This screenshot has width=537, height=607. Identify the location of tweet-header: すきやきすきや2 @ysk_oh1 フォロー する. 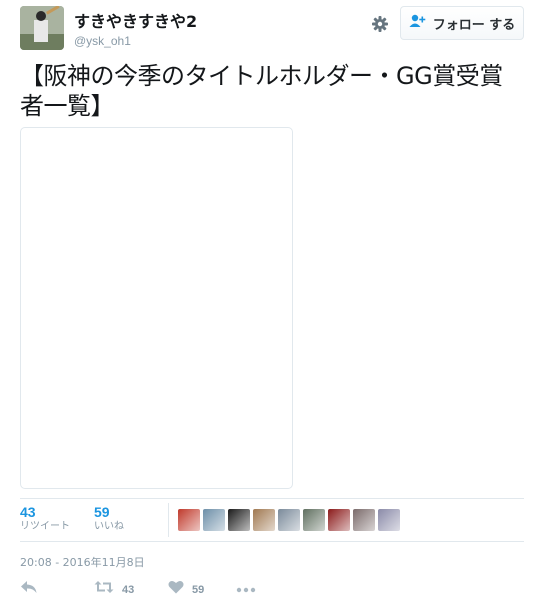
(272, 30).